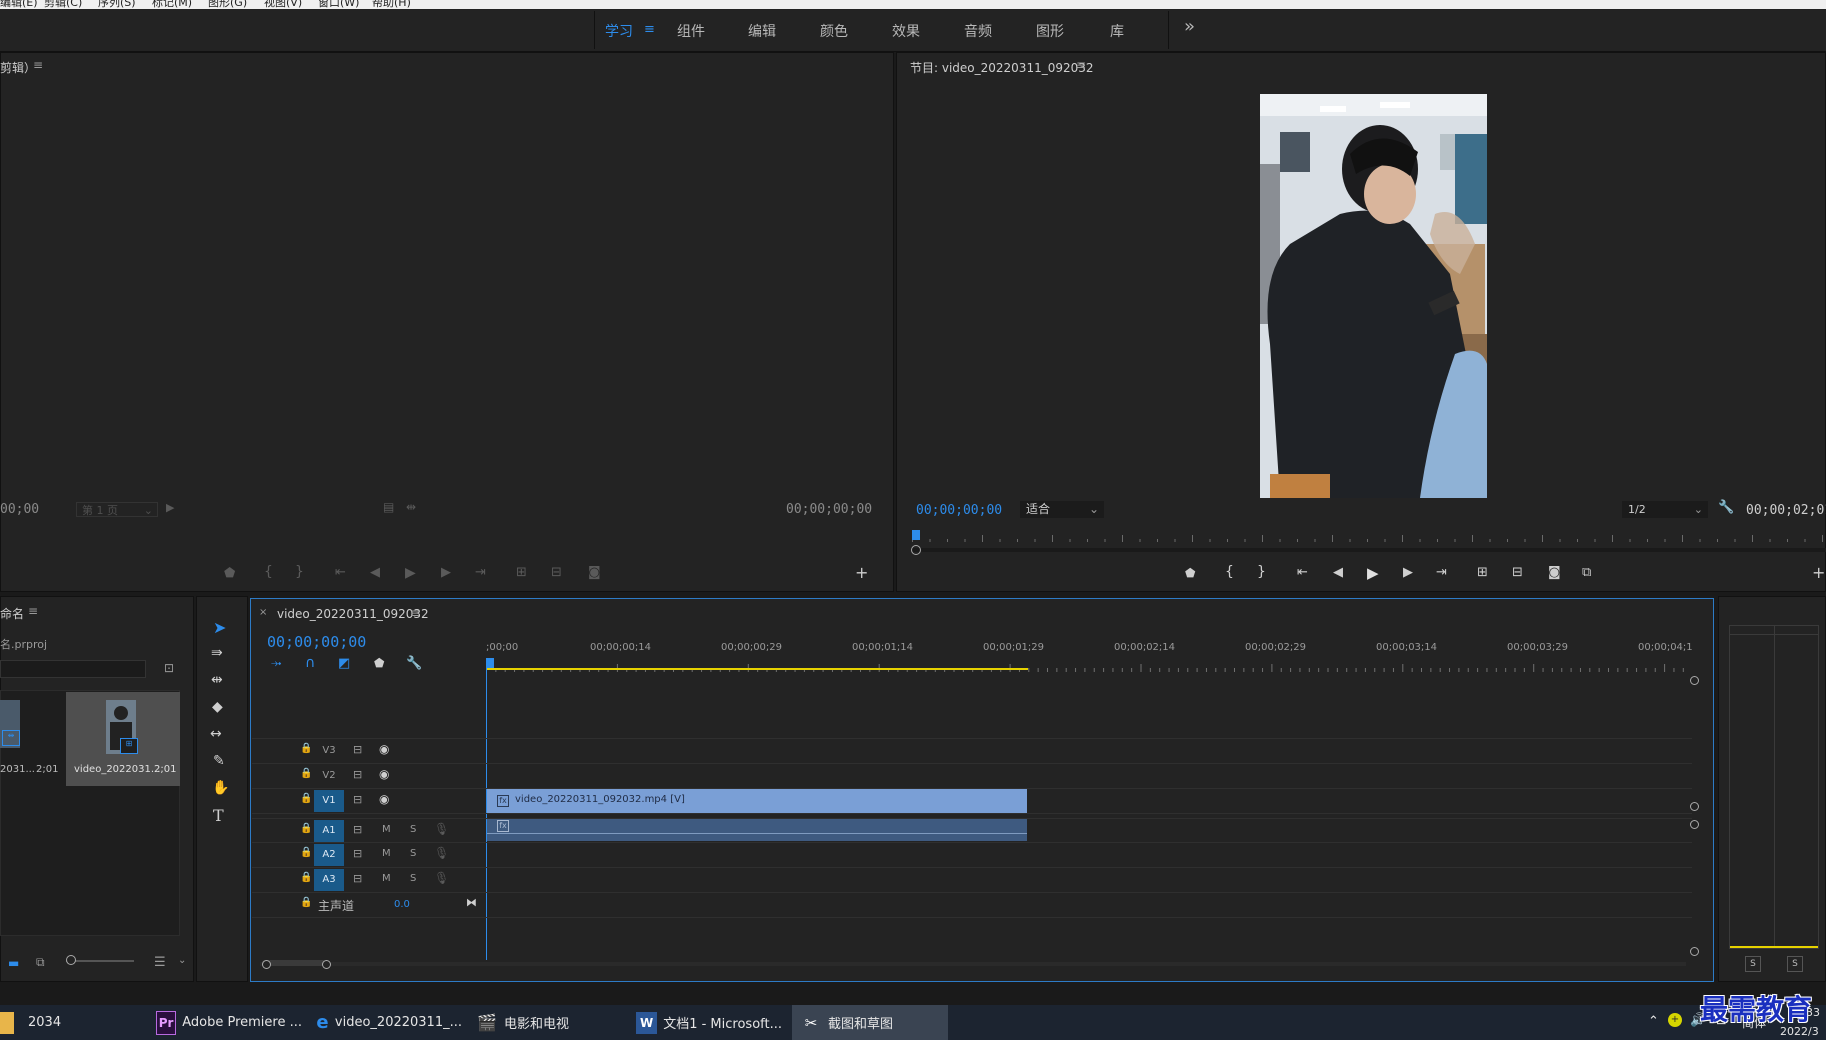  What do you see at coordinates (1373, 573) in the screenshot?
I see `program-play-icon: ▶` at bounding box center [1373, 573].